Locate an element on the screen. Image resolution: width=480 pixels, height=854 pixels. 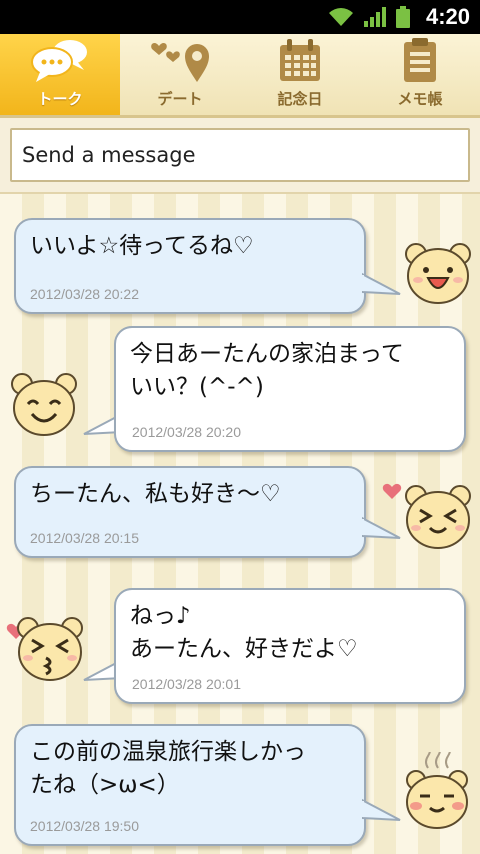
tab-anniversary: 記念日 is located at coordinates (300, 74).